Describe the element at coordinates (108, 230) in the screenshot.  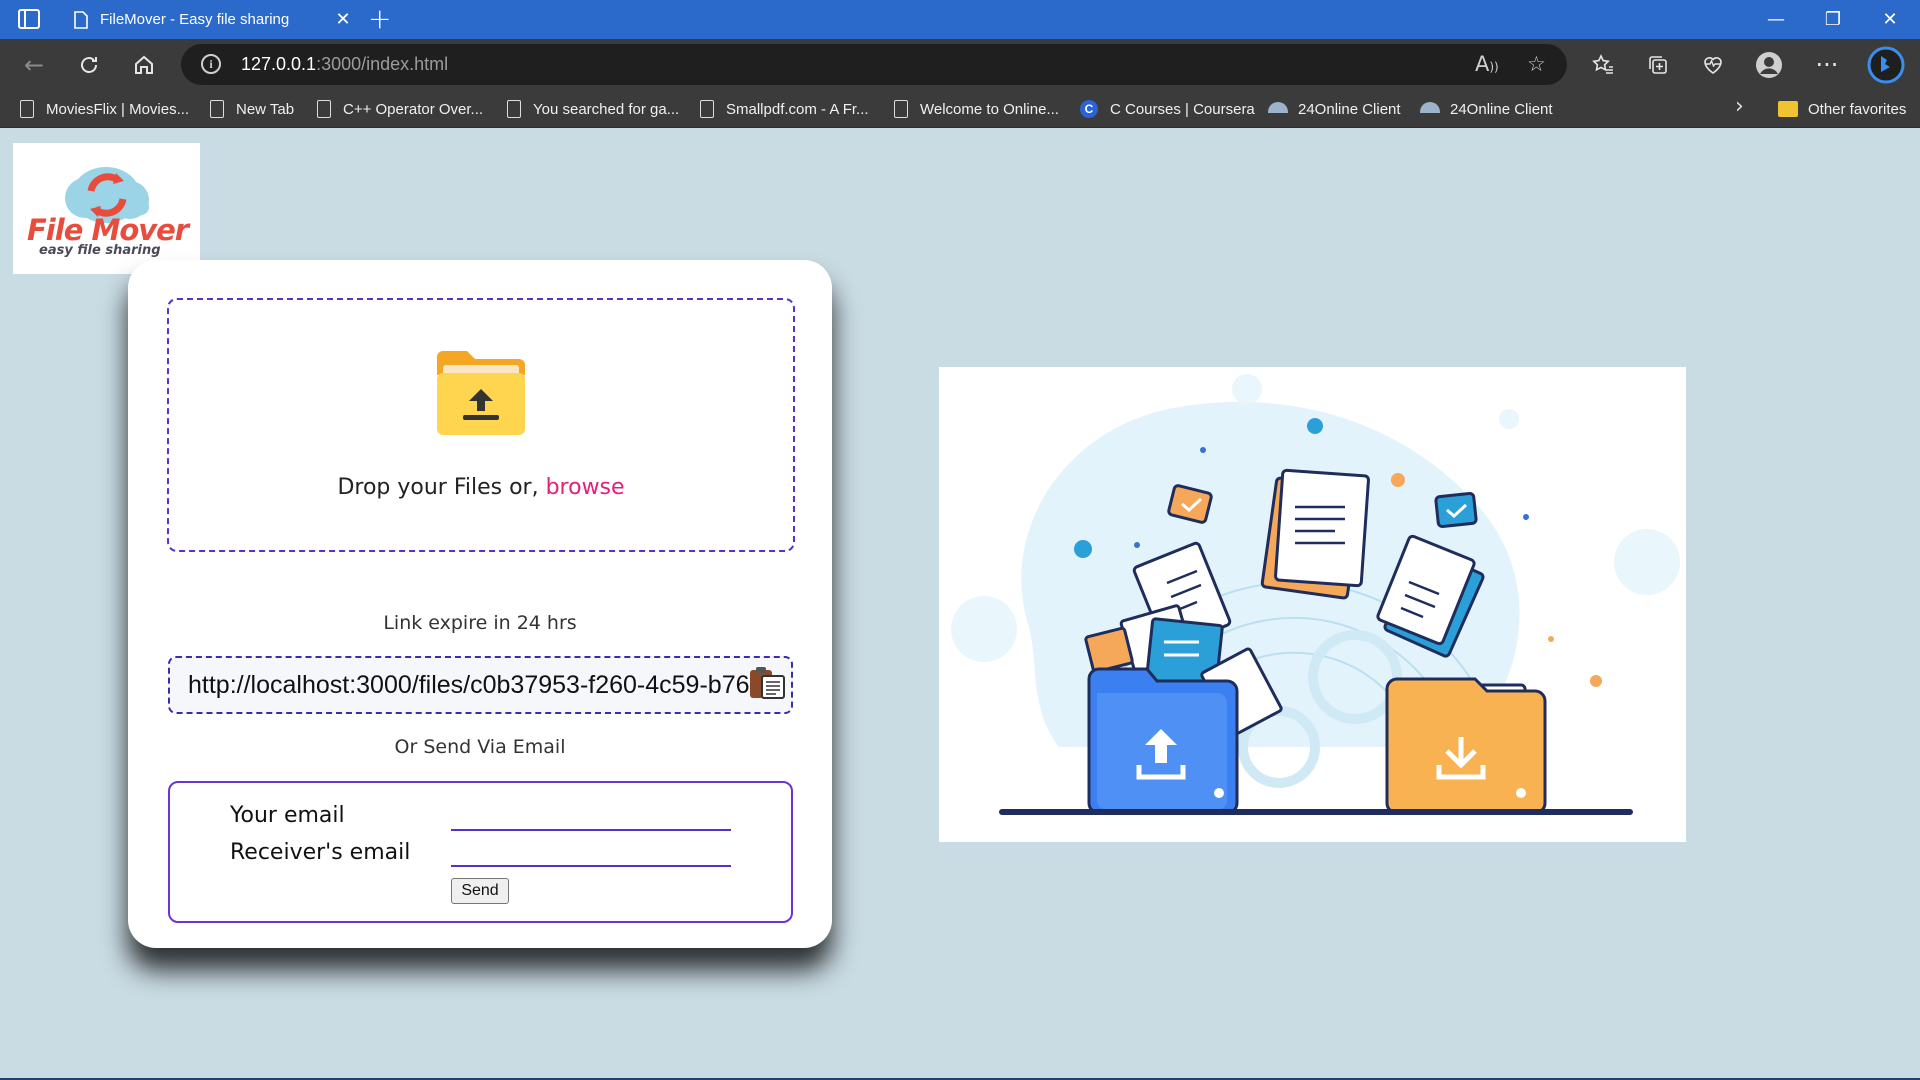
I see `logo-title: File Mover` at that location.